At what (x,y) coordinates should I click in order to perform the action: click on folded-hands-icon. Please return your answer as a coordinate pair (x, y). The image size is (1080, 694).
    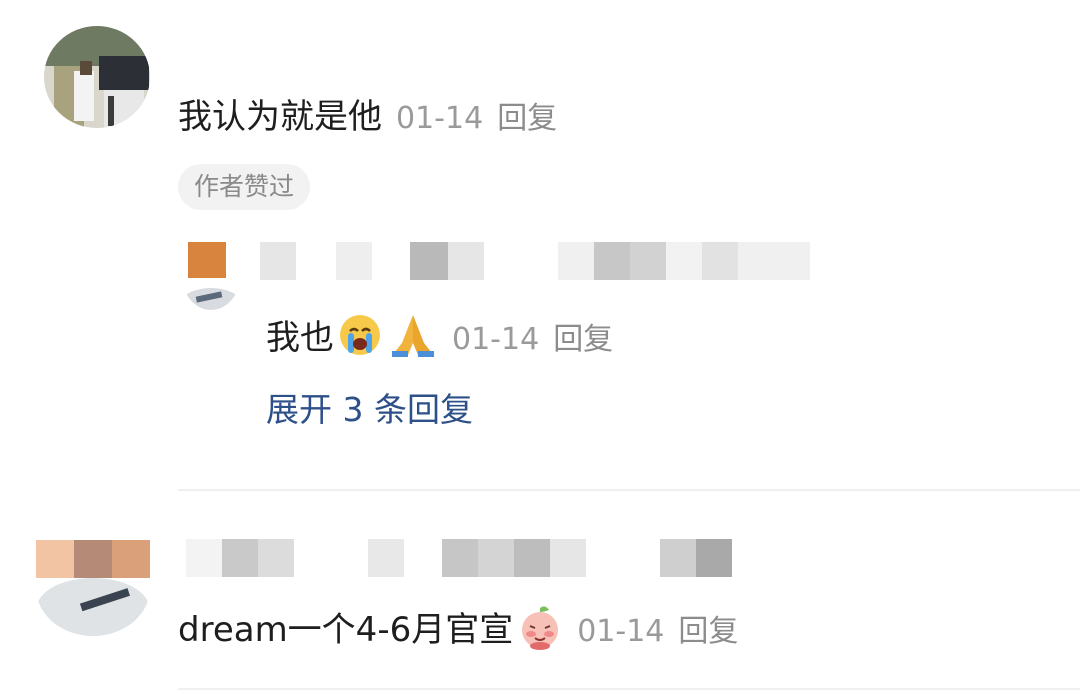
    Looking at the image, I should click on (413, 339).